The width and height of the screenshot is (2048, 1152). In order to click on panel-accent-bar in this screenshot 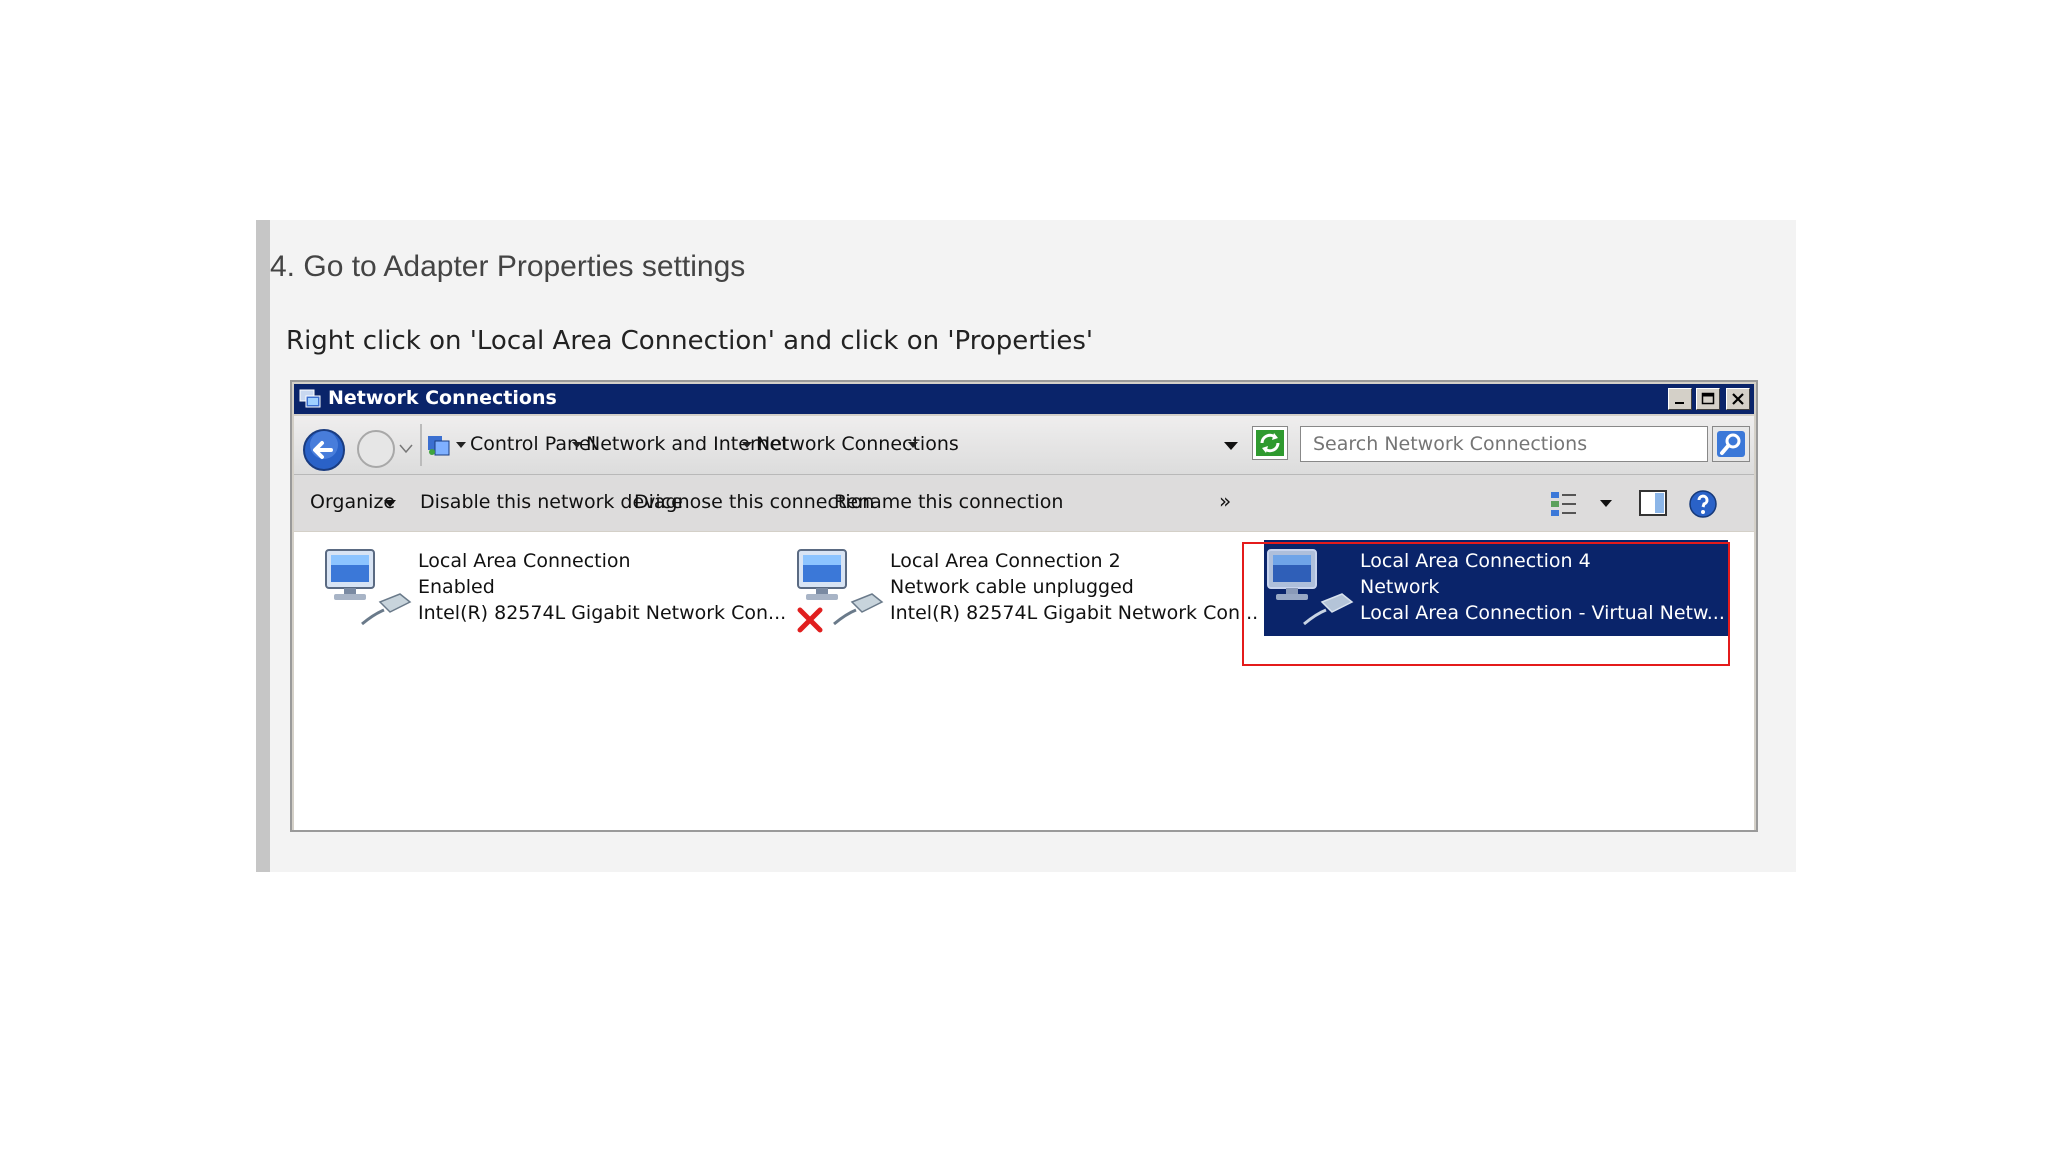, I will do `click(263, 546)`.